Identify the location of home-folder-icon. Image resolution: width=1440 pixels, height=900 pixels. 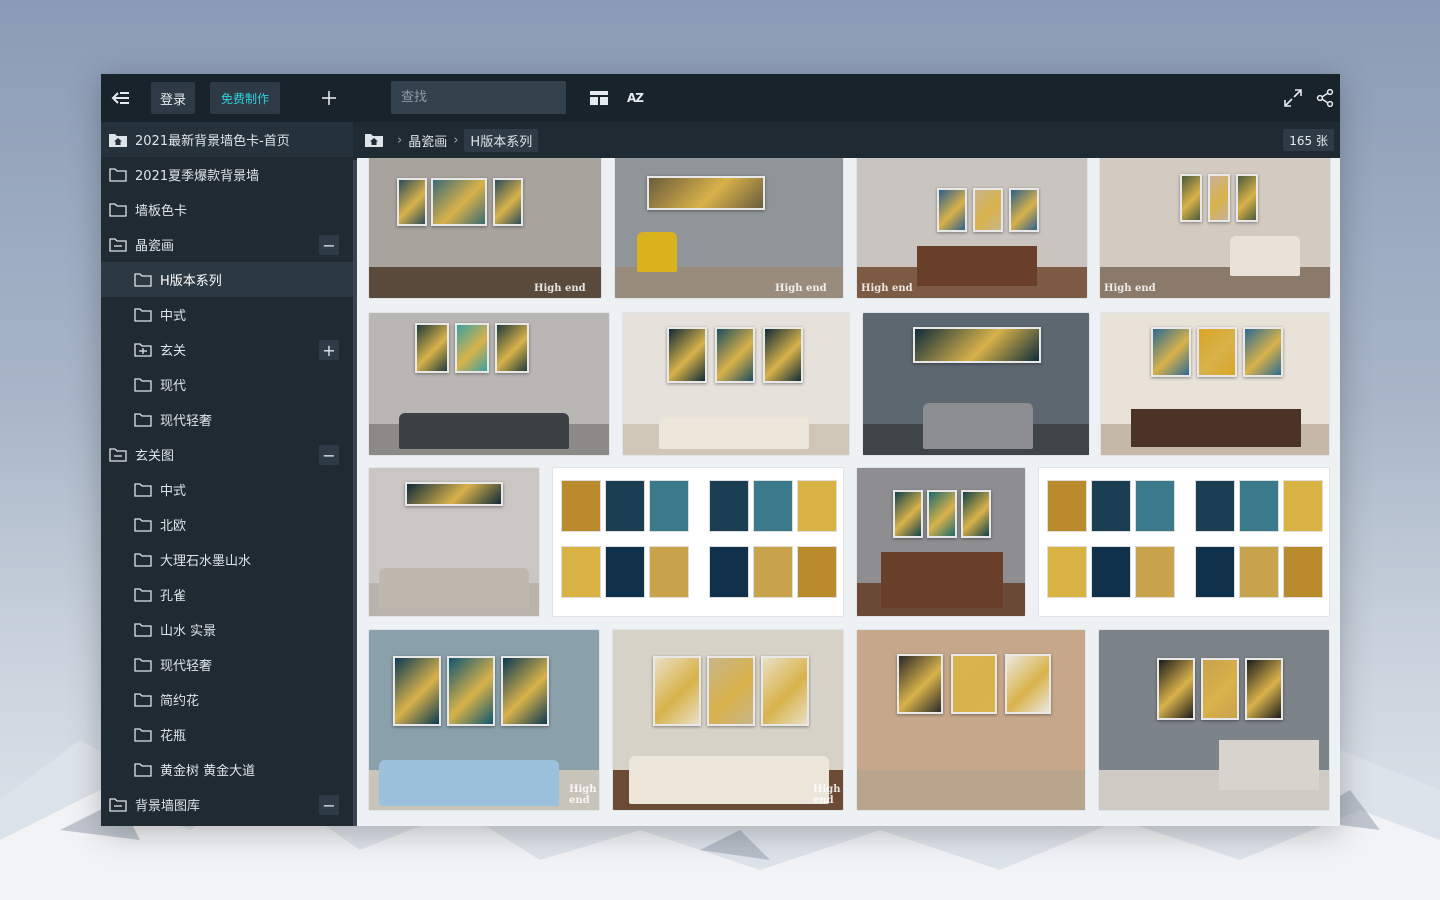
(118, 140).